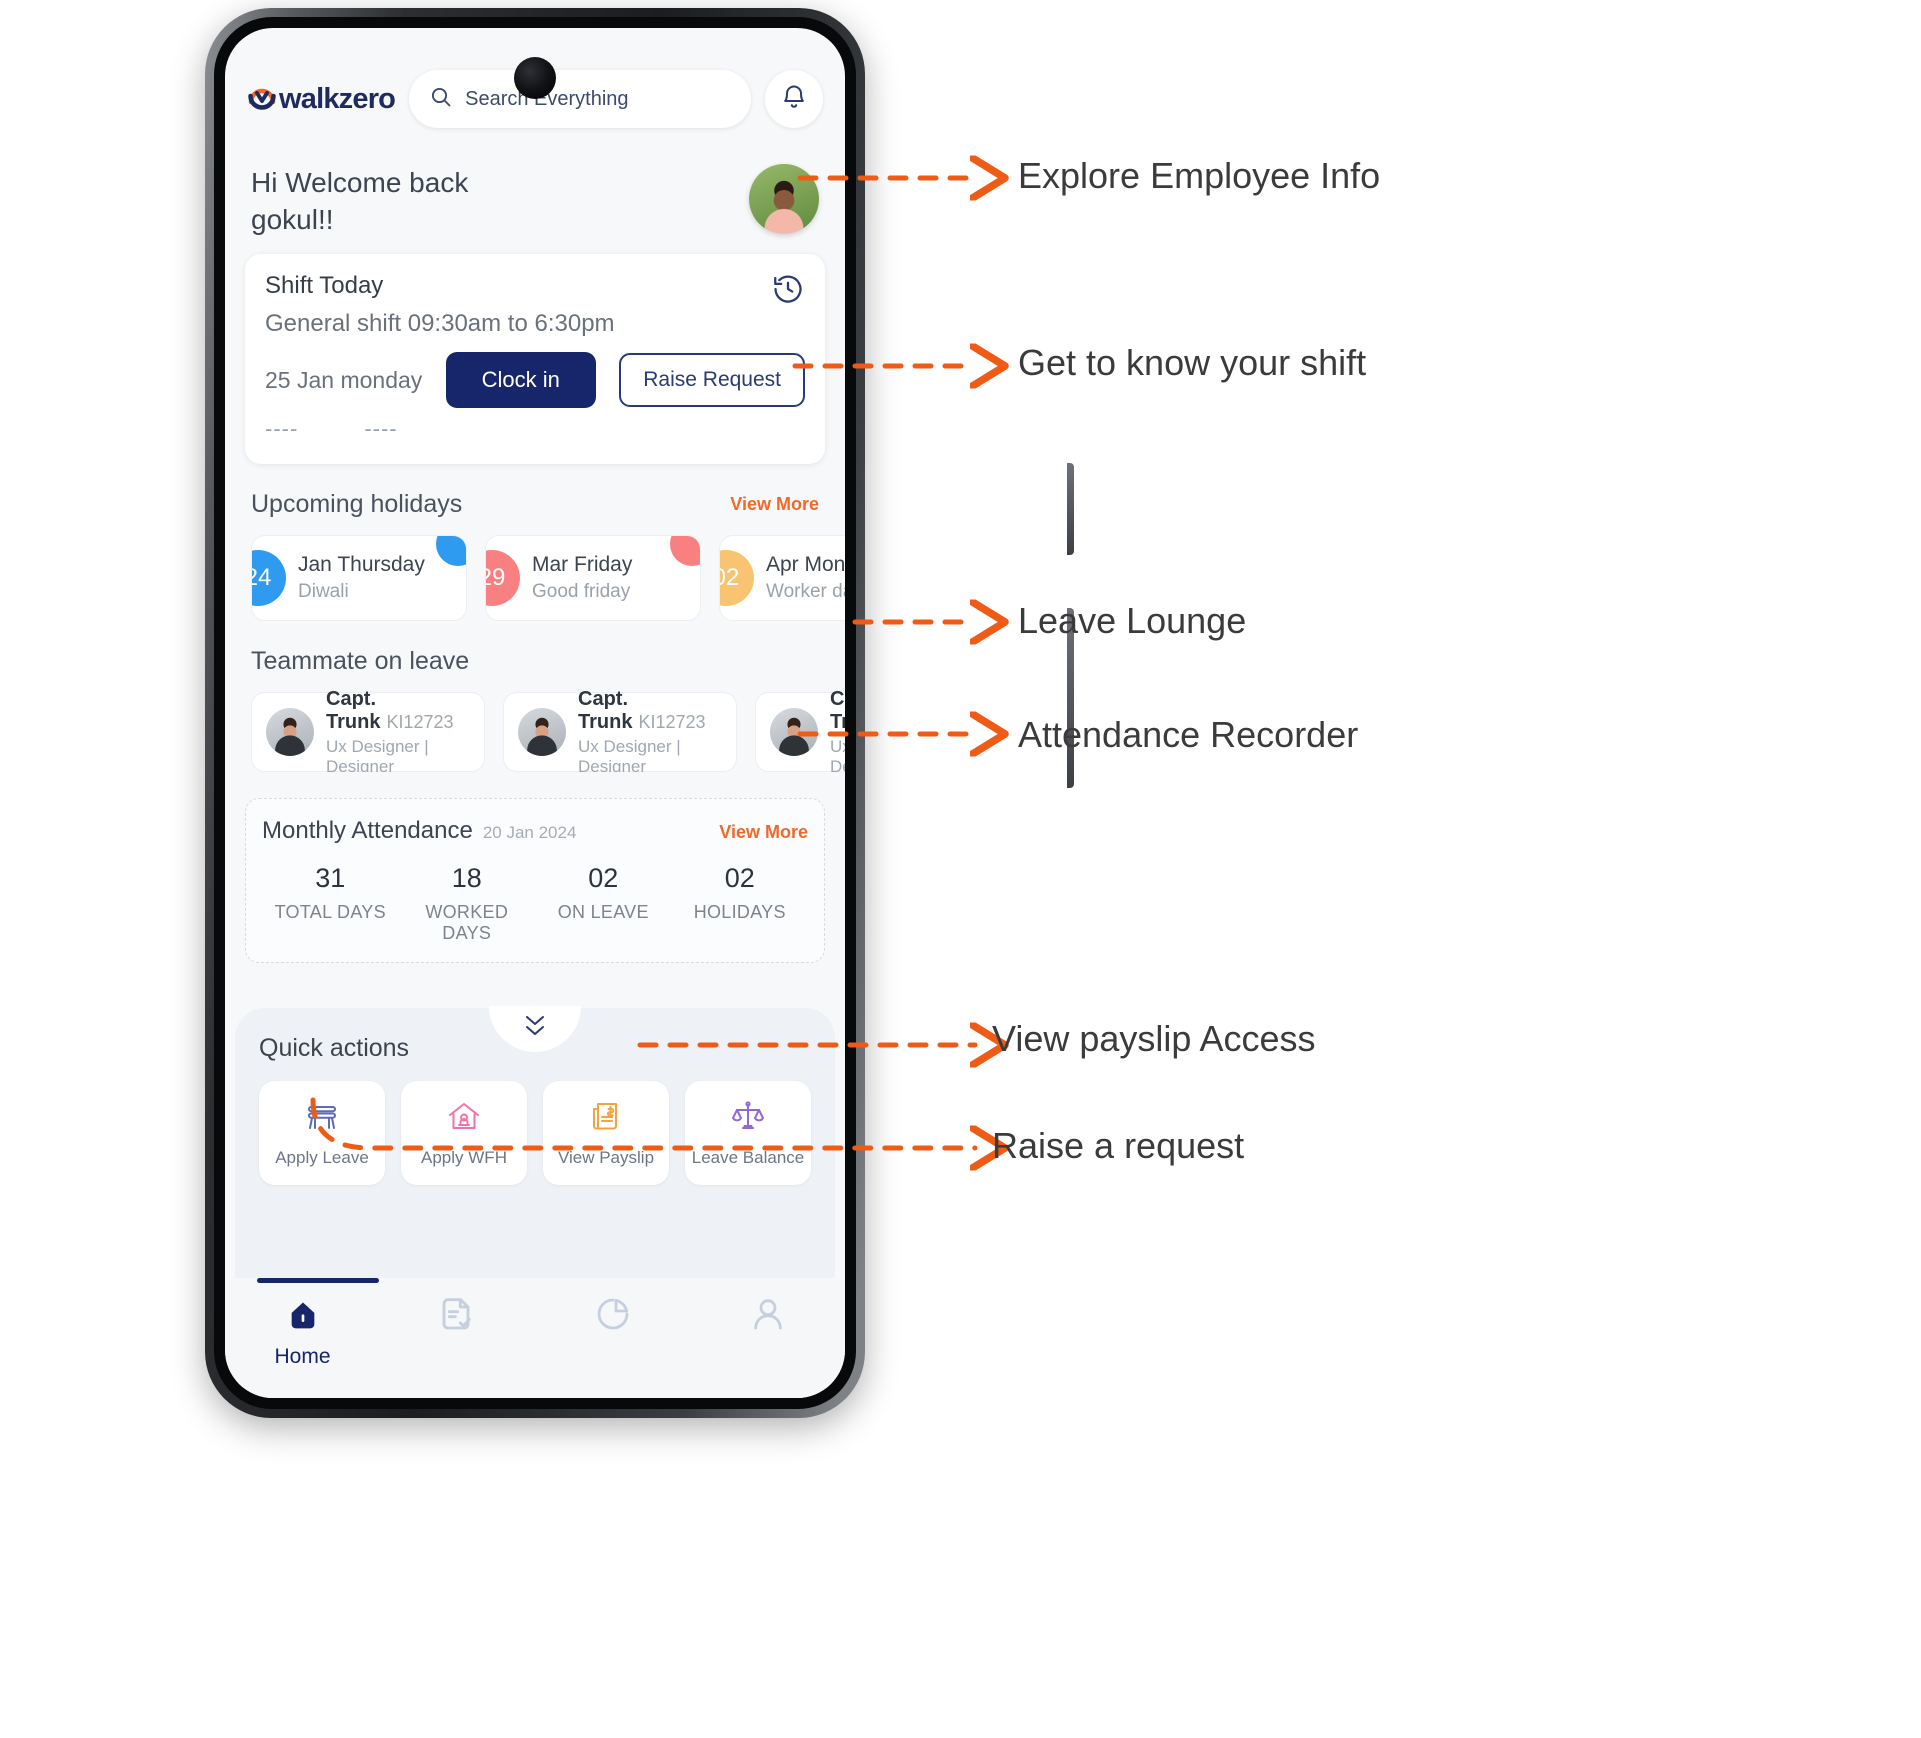  I want to click on clock-history-icon, so click(788, 291).